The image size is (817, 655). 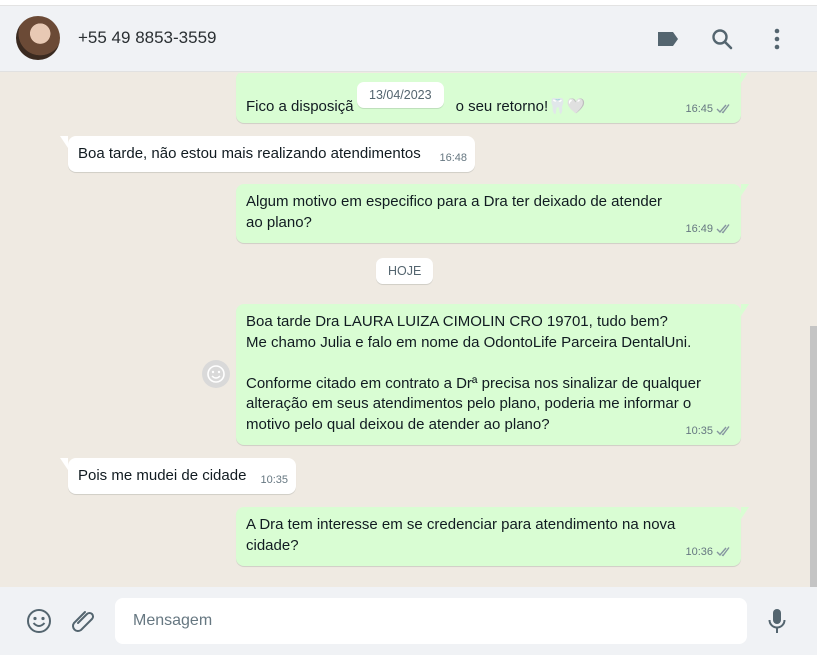 What do you see at coordinates (216, 374) in the screenshot?
I see `reaction-emoji-icon` at bounding box center [216, 374].